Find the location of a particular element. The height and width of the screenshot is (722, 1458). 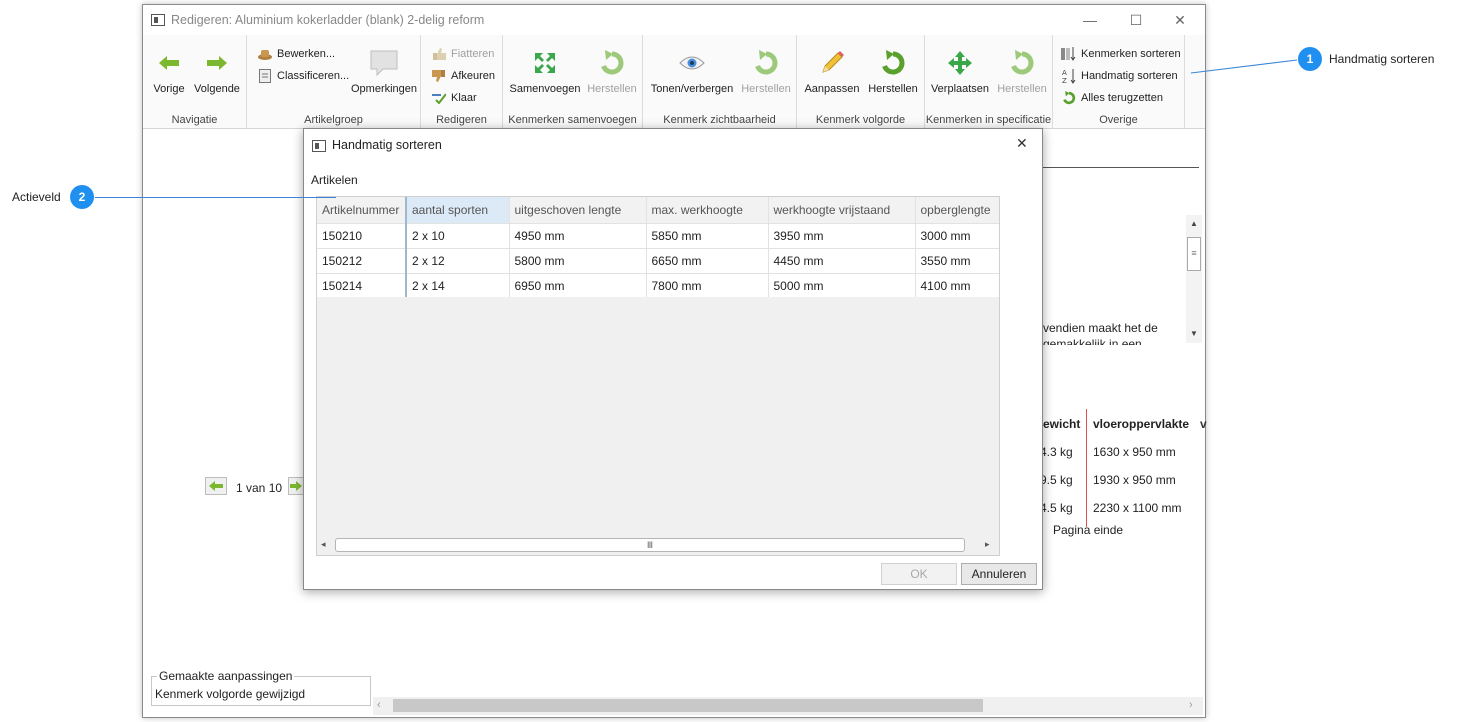

callout-2-line is located at coordinates (215, 197).